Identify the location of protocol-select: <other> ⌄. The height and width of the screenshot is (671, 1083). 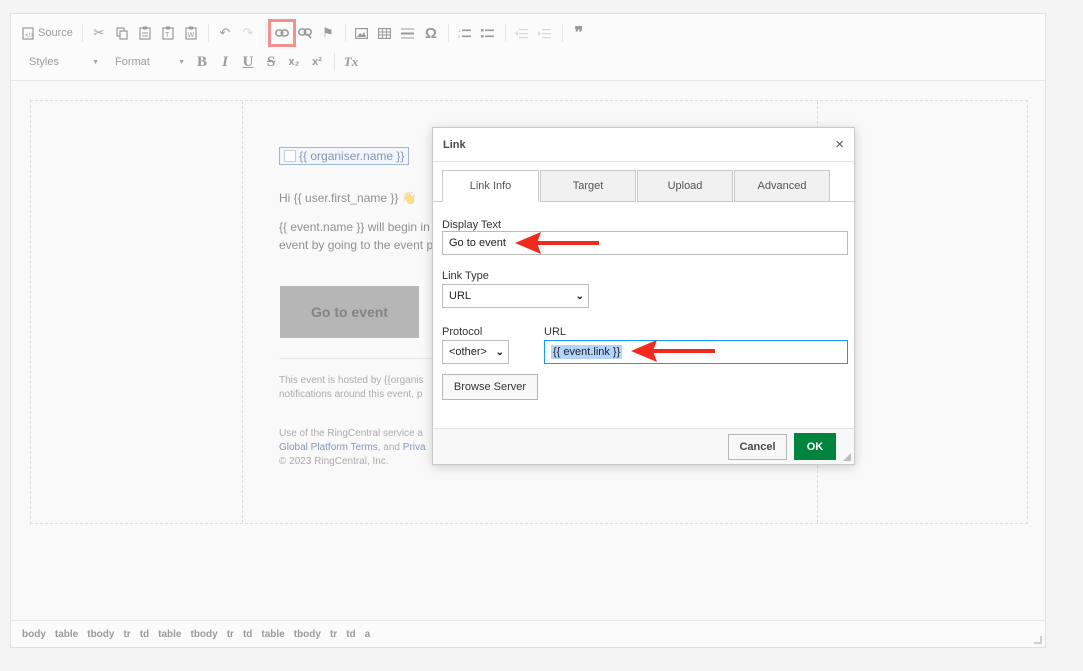
(475, 352).